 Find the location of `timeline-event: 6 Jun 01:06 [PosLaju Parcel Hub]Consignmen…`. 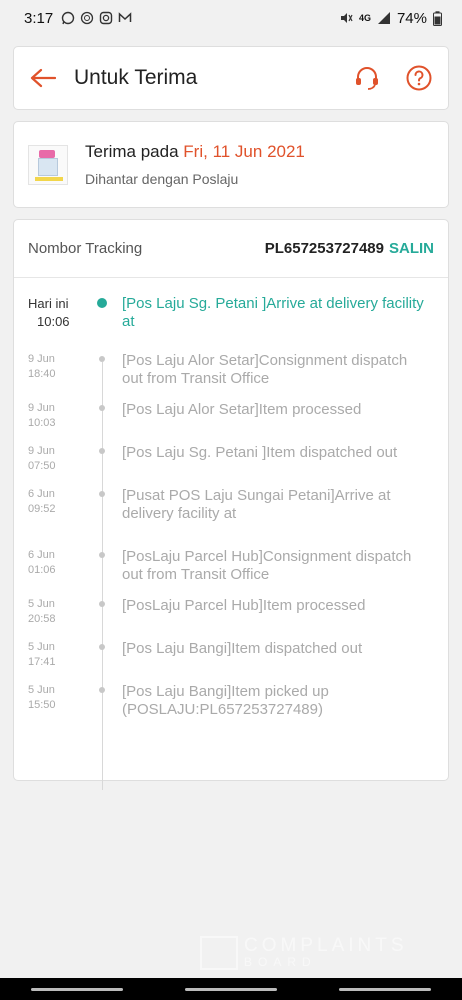

timeline-event: 6 Jun 01:06 [PosLaju Parcel Hub]Consignmen… is located at coordinates (231, 566).